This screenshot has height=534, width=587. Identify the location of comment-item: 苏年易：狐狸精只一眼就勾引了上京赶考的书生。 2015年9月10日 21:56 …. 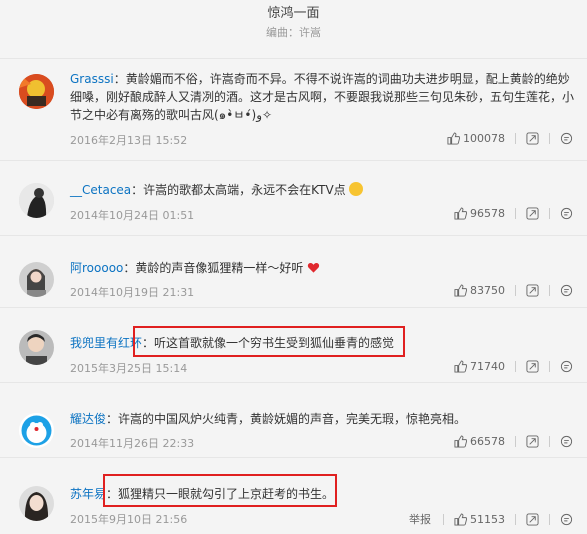
(293, 495).